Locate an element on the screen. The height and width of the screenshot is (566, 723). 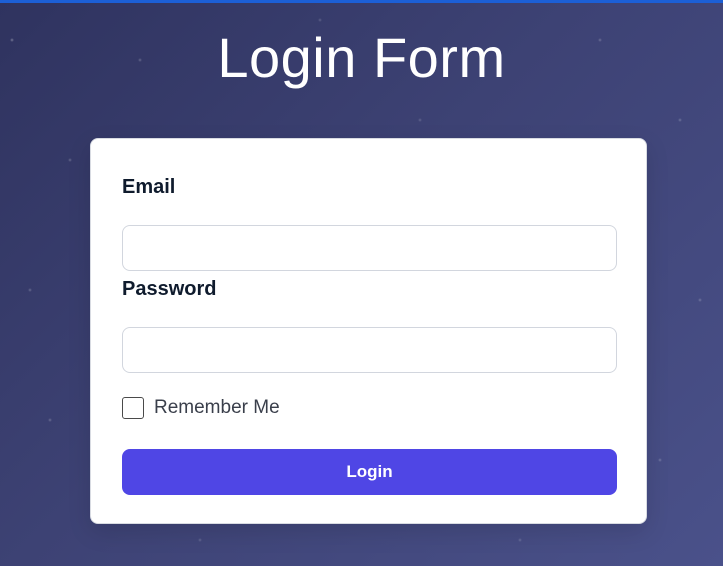
login-button: Login is located at coordinates (369, 472).